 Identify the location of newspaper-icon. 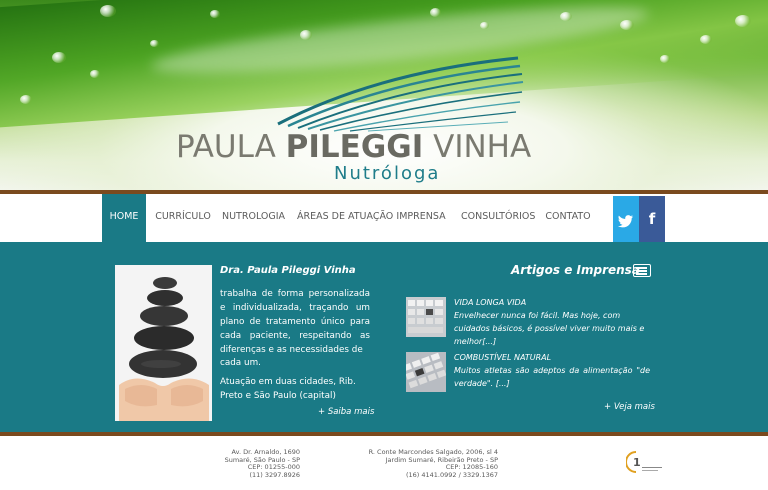
(642, 270).